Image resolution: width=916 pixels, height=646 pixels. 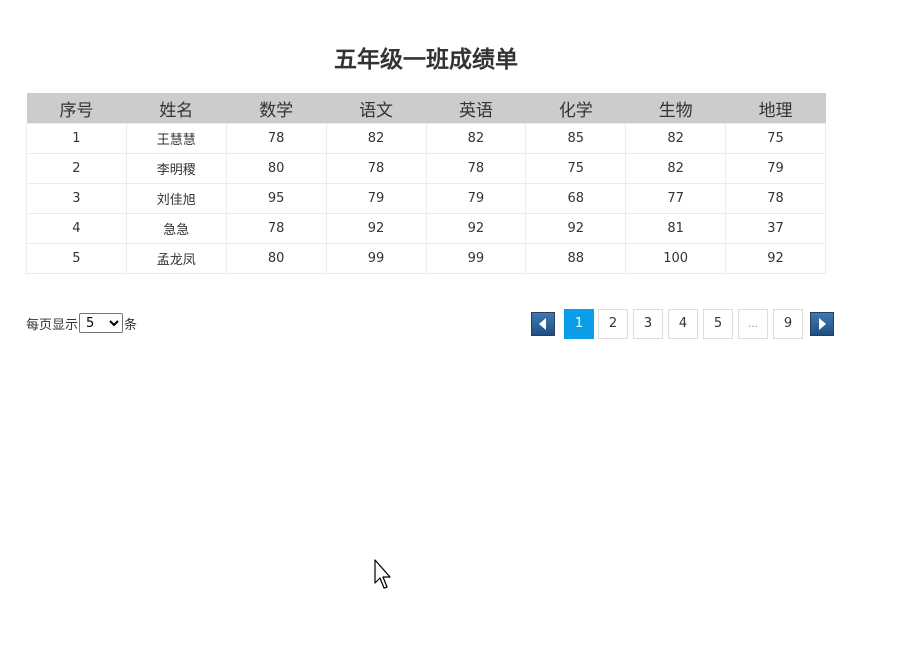 What do you see at coordinates (788, 324) in the screenshot?
I see `page-button-9: 9` at bounding box center [788, 324].